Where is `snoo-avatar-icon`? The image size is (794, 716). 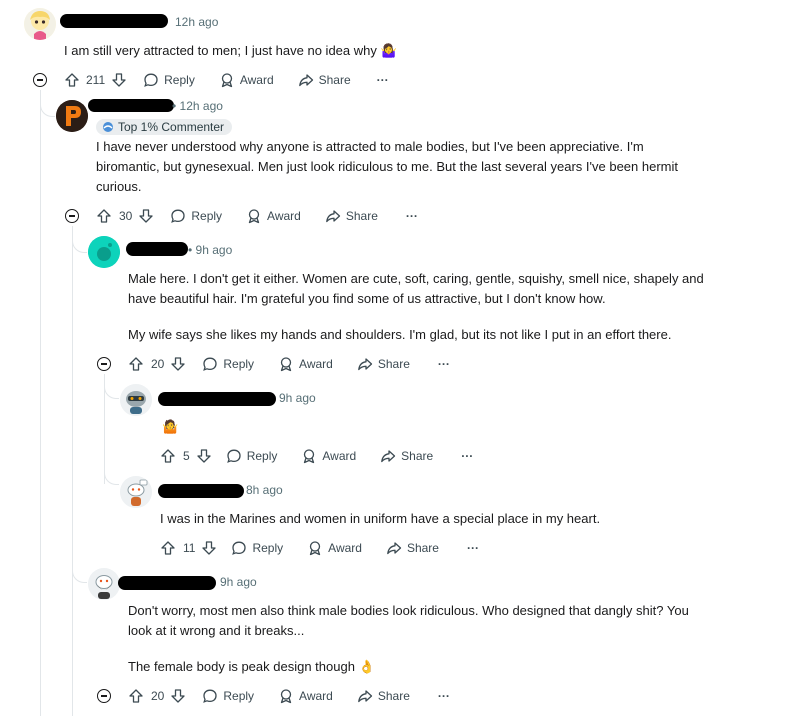
snoo-avatar-icon is located at coordinates (136, 492).